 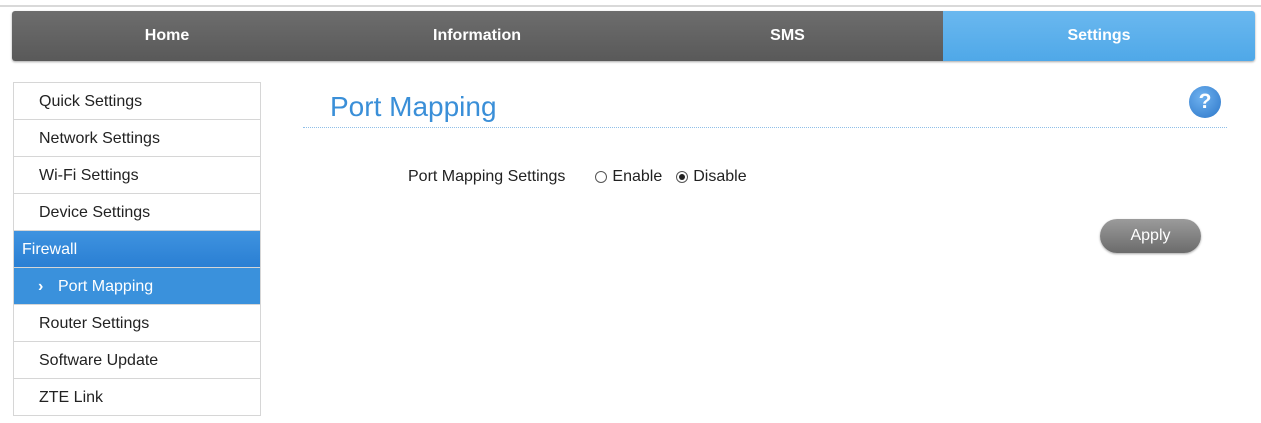 What do you see at coordinates (637, 176) in the screenshot?
I see `enable-label: Enable` at bounding box center [637, 176].